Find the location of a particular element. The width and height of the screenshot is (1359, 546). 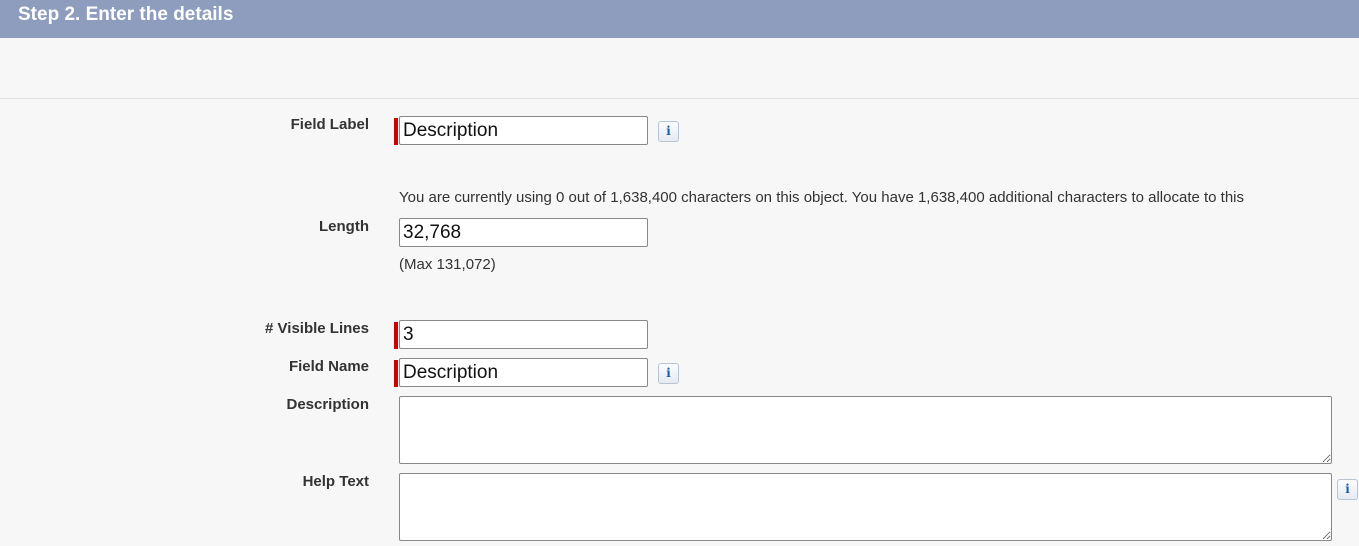

field-label-info-icon: i is located at coordinates (668, 131).